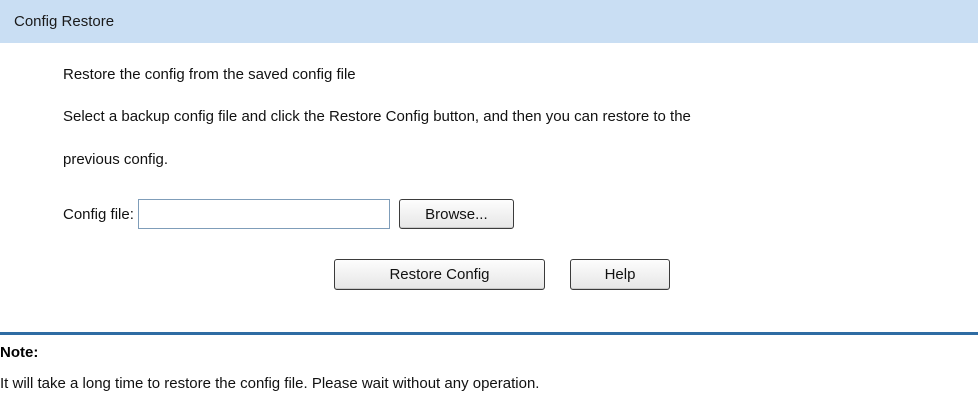 This screenshot has width=978, height=400. Describe the element at coordinates (489, 333) in the screenshot. I see `section-divider` at that location.